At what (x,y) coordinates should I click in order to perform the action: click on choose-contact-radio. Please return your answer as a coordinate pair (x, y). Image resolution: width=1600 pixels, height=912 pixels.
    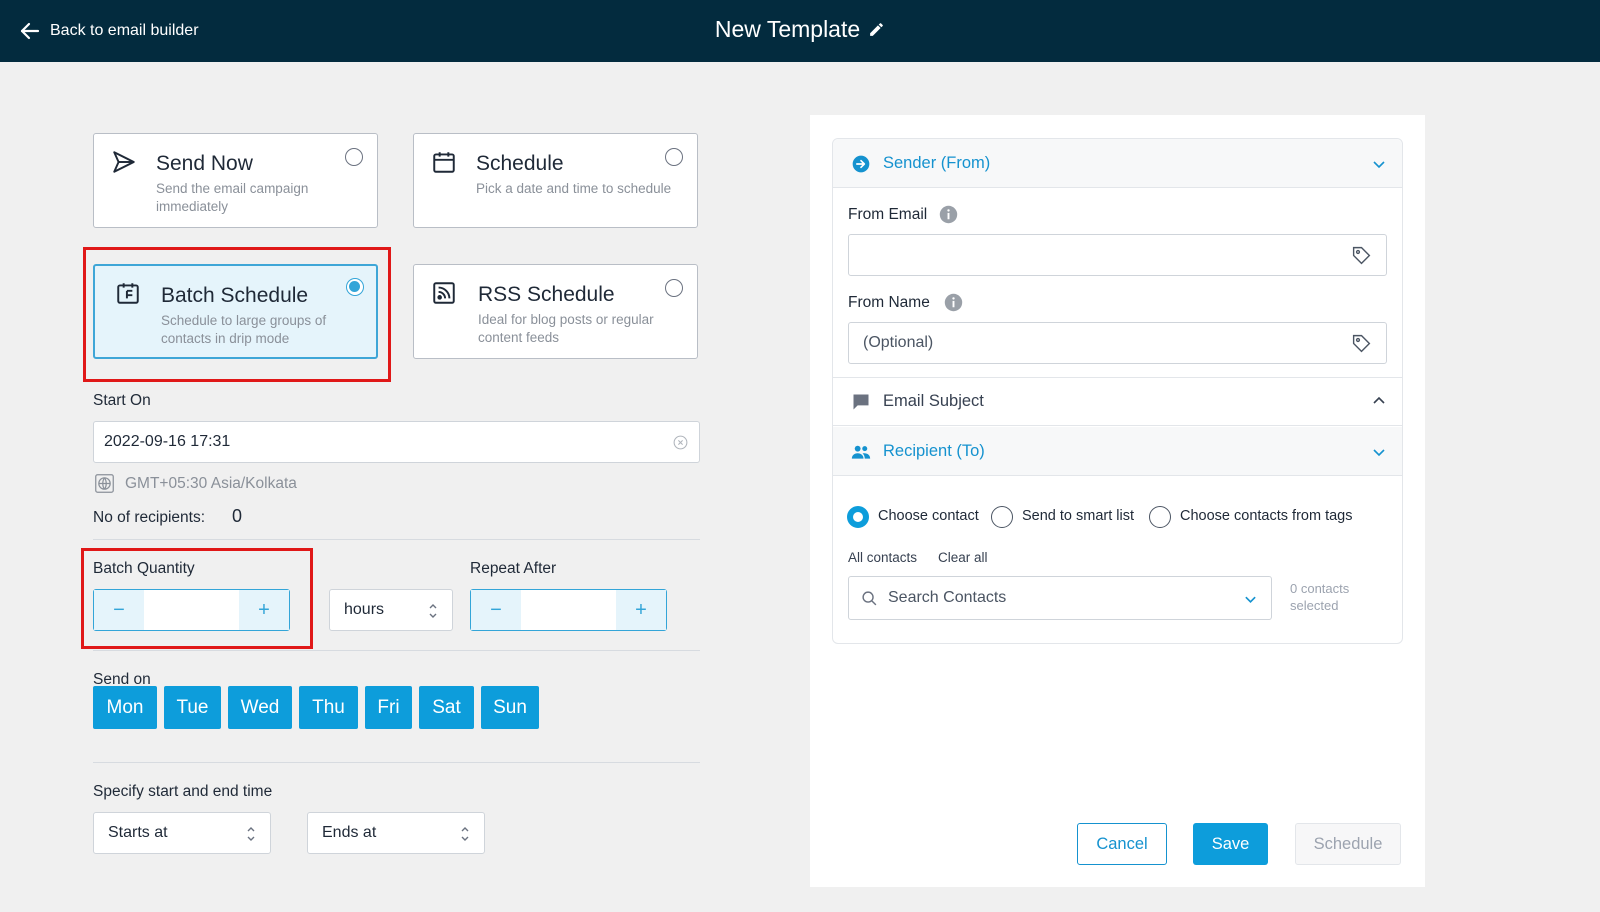
    Looking at the image, I should click on (858, 517).